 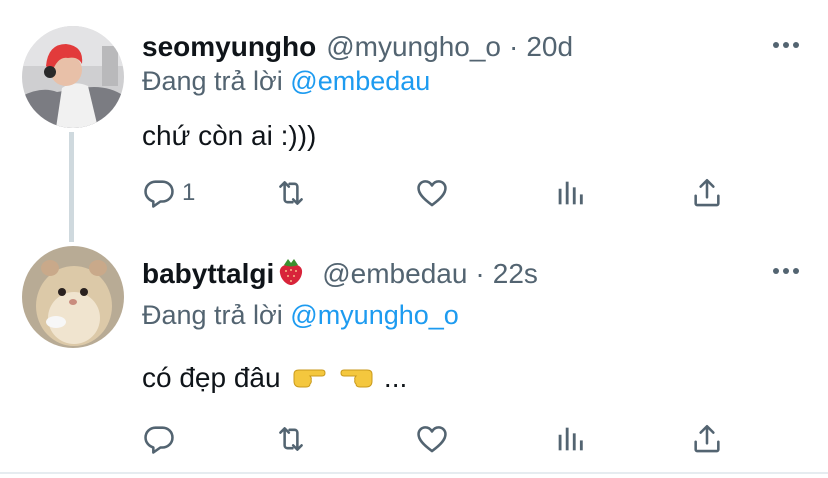 I want to click on timestamp: 20d, so click(x=549, y=47).